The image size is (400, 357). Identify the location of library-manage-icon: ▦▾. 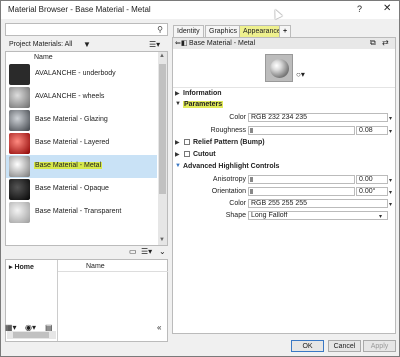
(11, 327).